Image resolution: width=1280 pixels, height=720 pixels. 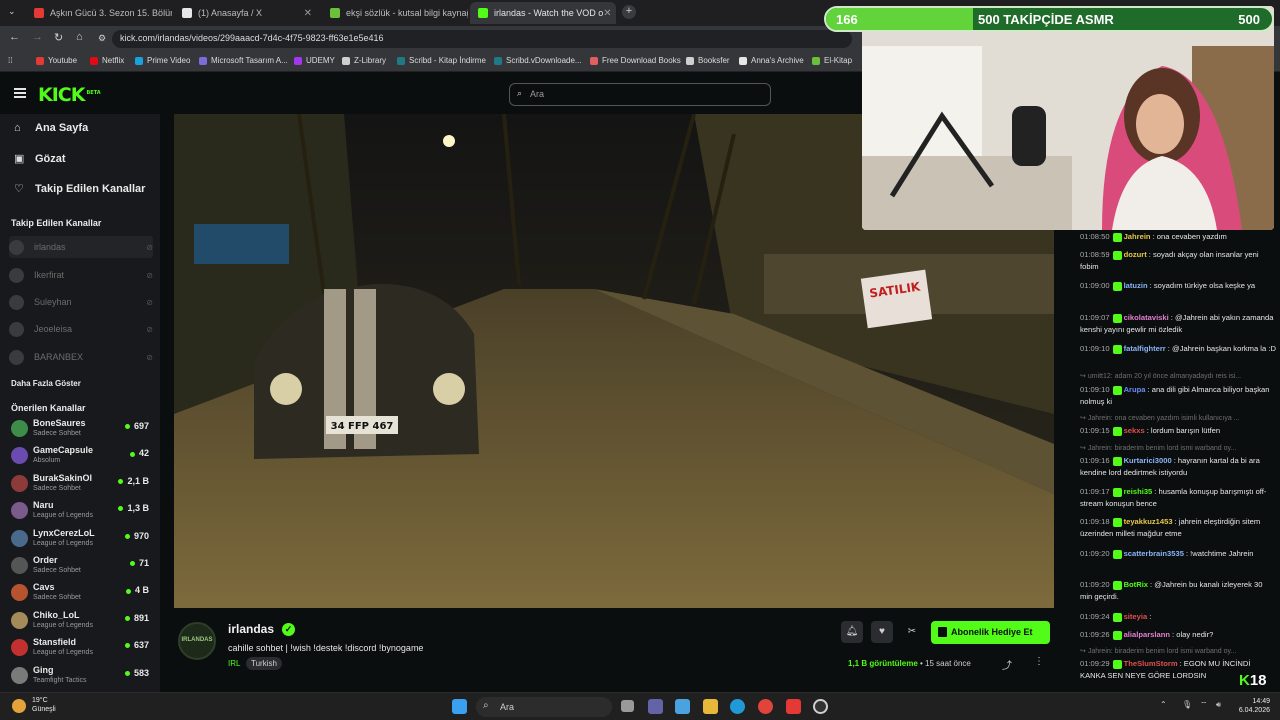 I want to click on gift-subscription-button: Abonelik Hediye Et, so click(x=990, y=632).